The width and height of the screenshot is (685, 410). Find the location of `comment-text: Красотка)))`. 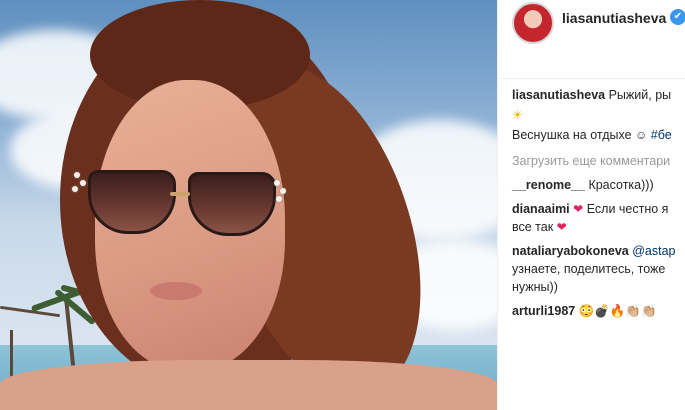

comment-text: Красотка))) is located at coordinates (621, 185).